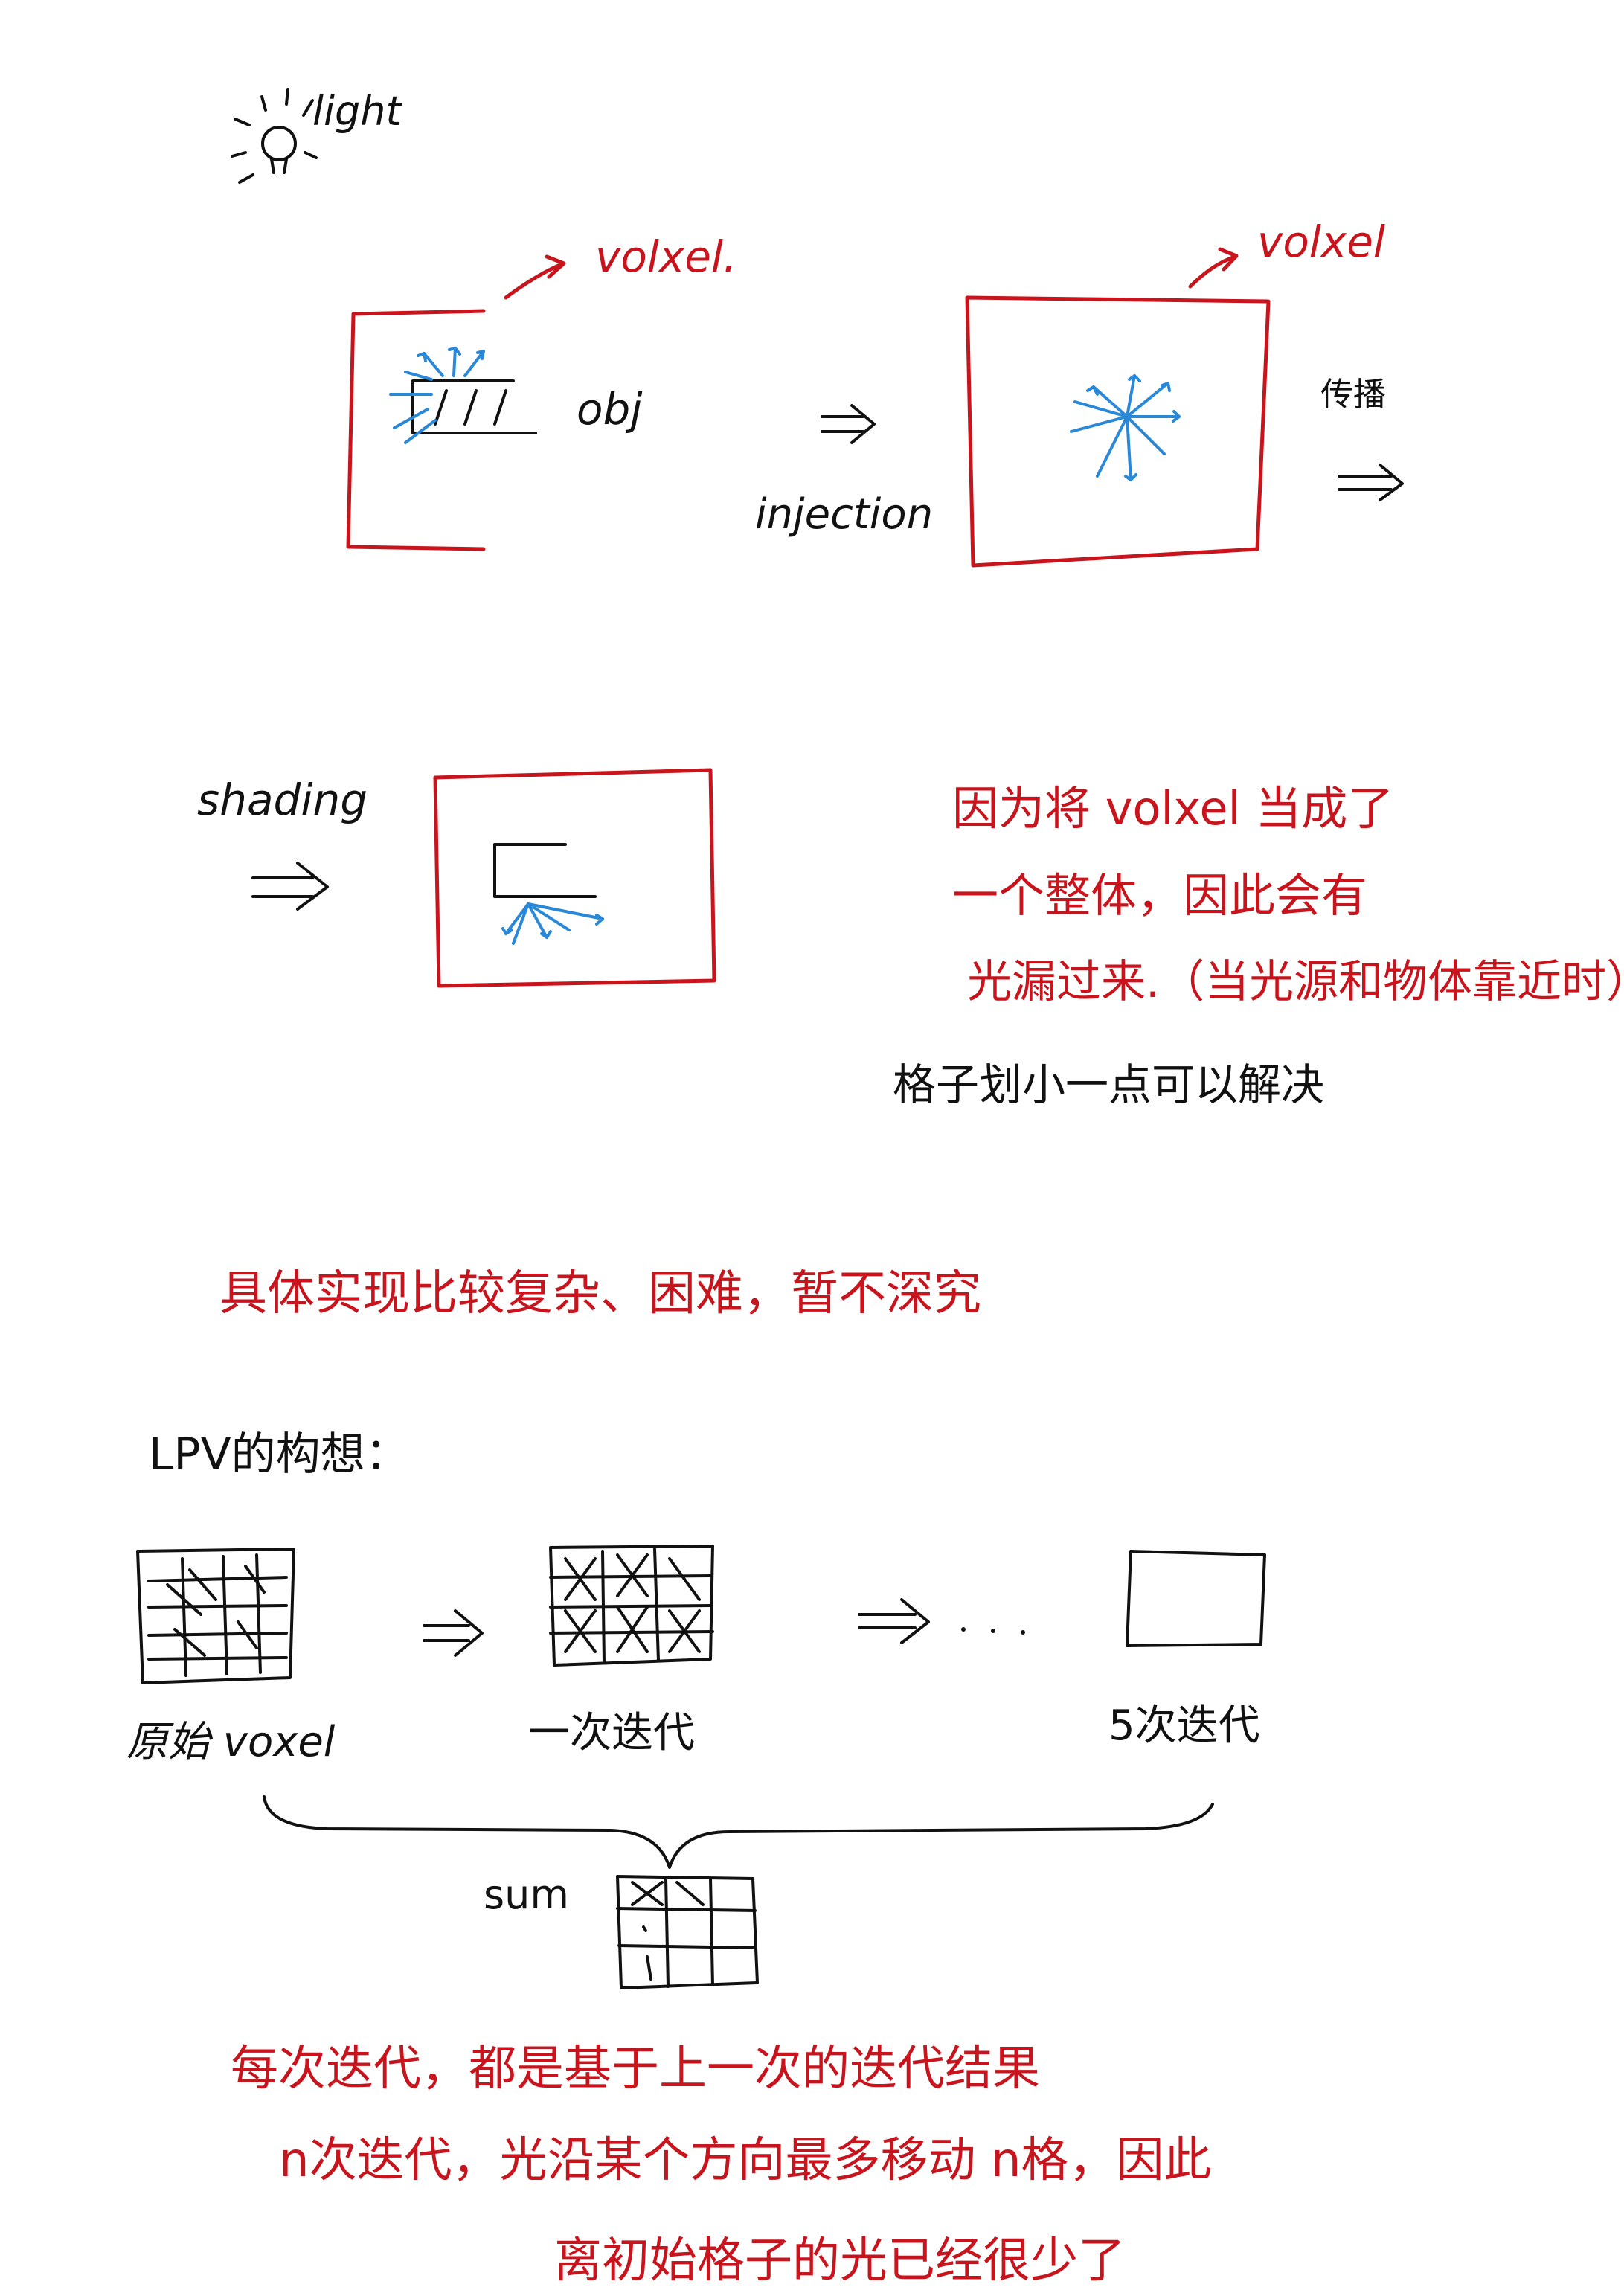 Image resolution: width=1624 pixels, height=2296 pixels. I want to click on volxel-label-2: volxel, so click(1321, 242).